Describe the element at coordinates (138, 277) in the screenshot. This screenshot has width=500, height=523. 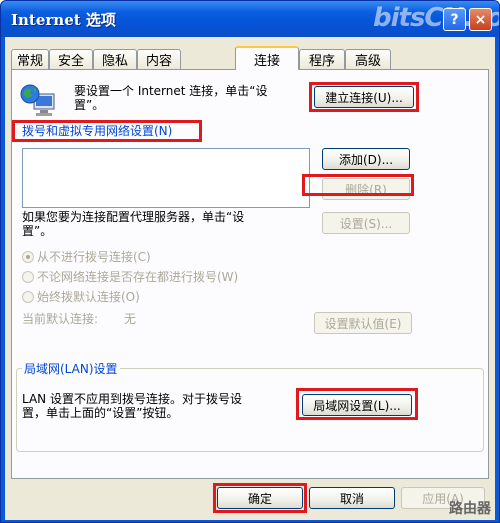
I see `radio-label: 不论网络连接是否存在都进行拨号(W)` at that location.